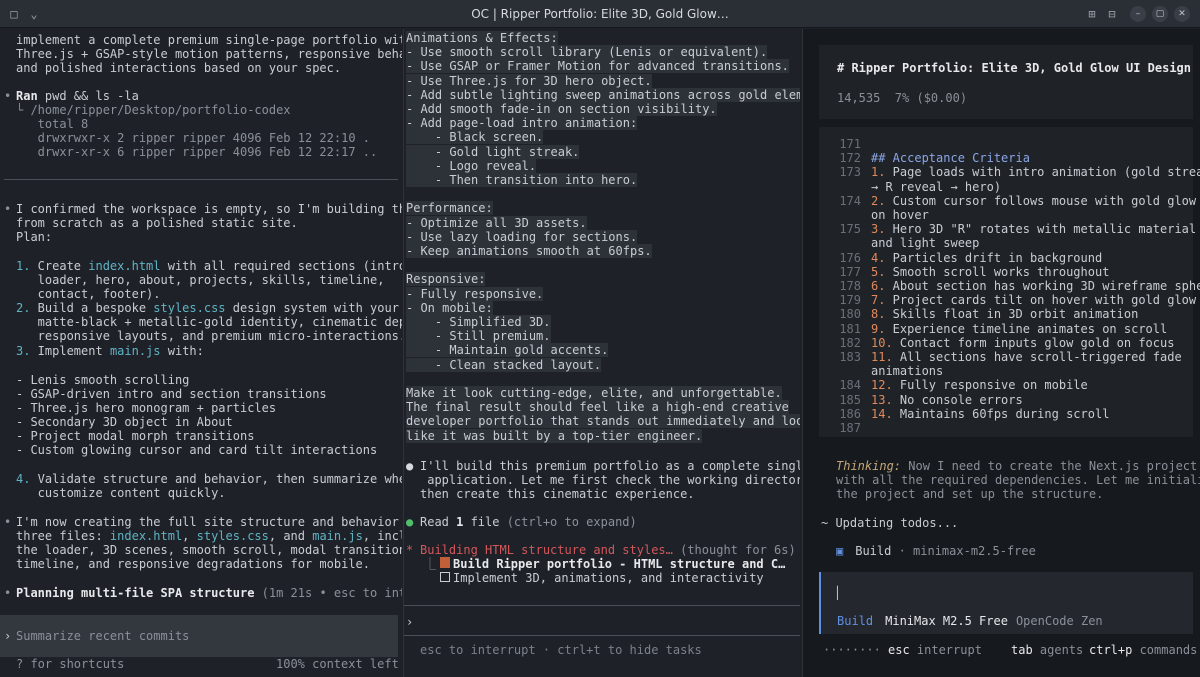 Image resolution: width=1200 pixels, height=677 pixels. I want to click on maximize-button: ▢, so click(1160, 14).